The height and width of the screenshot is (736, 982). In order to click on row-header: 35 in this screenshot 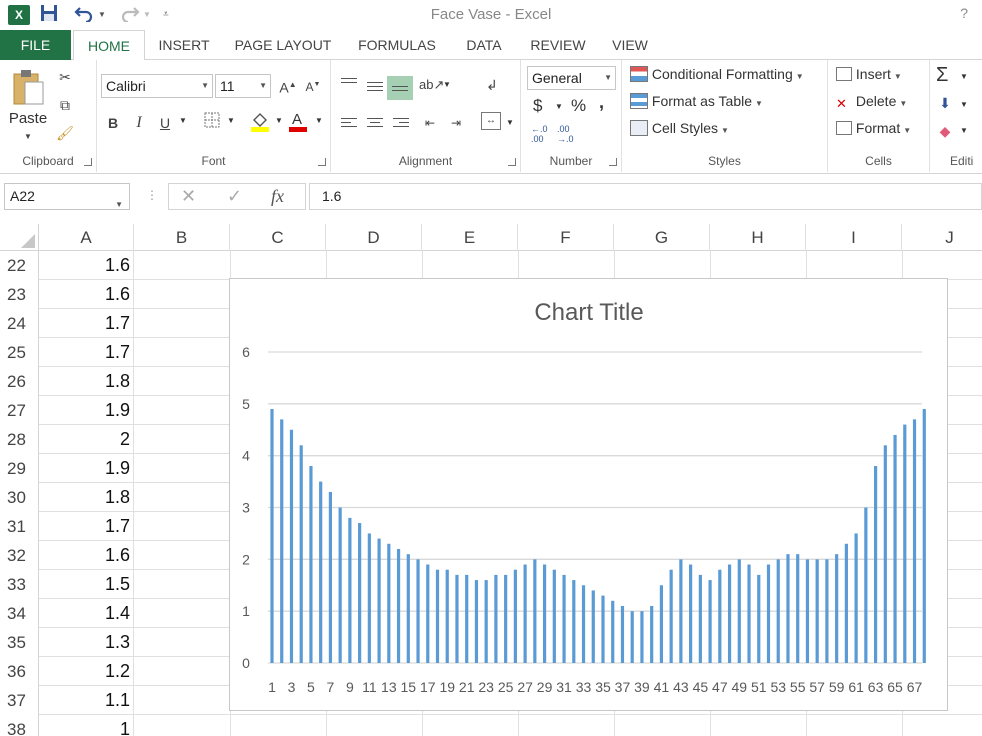, I will do `click(19, 642)`.